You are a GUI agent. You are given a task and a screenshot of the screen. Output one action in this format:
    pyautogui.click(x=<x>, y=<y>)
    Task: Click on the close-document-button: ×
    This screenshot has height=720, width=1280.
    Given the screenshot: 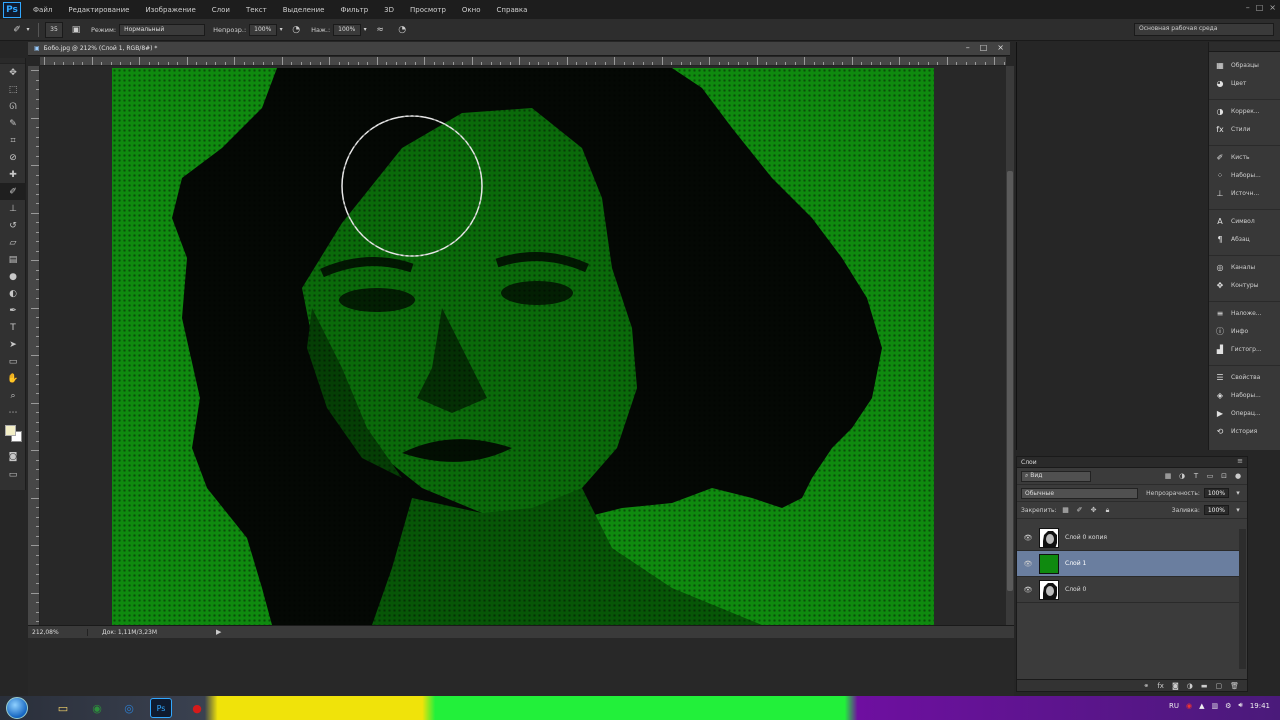 What is the action you would take?
    pyautogui.click(x=1000, y=47)
    